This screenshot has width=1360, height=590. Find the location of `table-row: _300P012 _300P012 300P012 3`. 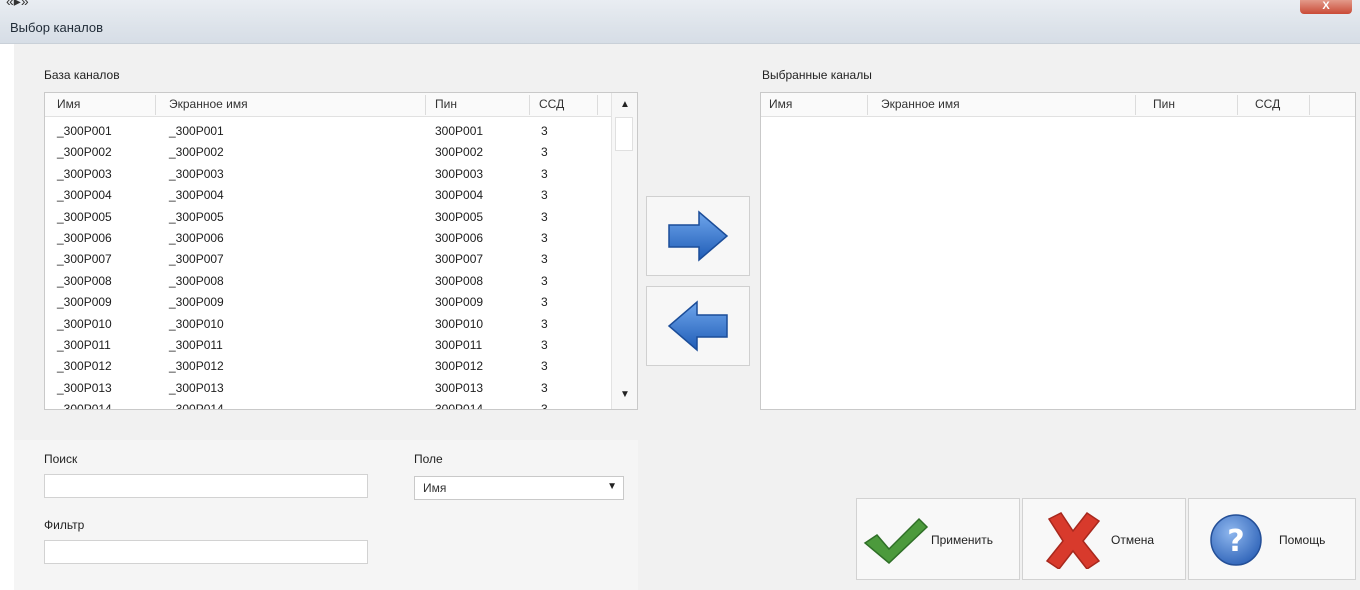

table-row: _300P012 _300P012 300P012 3 is located at coordinates (325, 369).